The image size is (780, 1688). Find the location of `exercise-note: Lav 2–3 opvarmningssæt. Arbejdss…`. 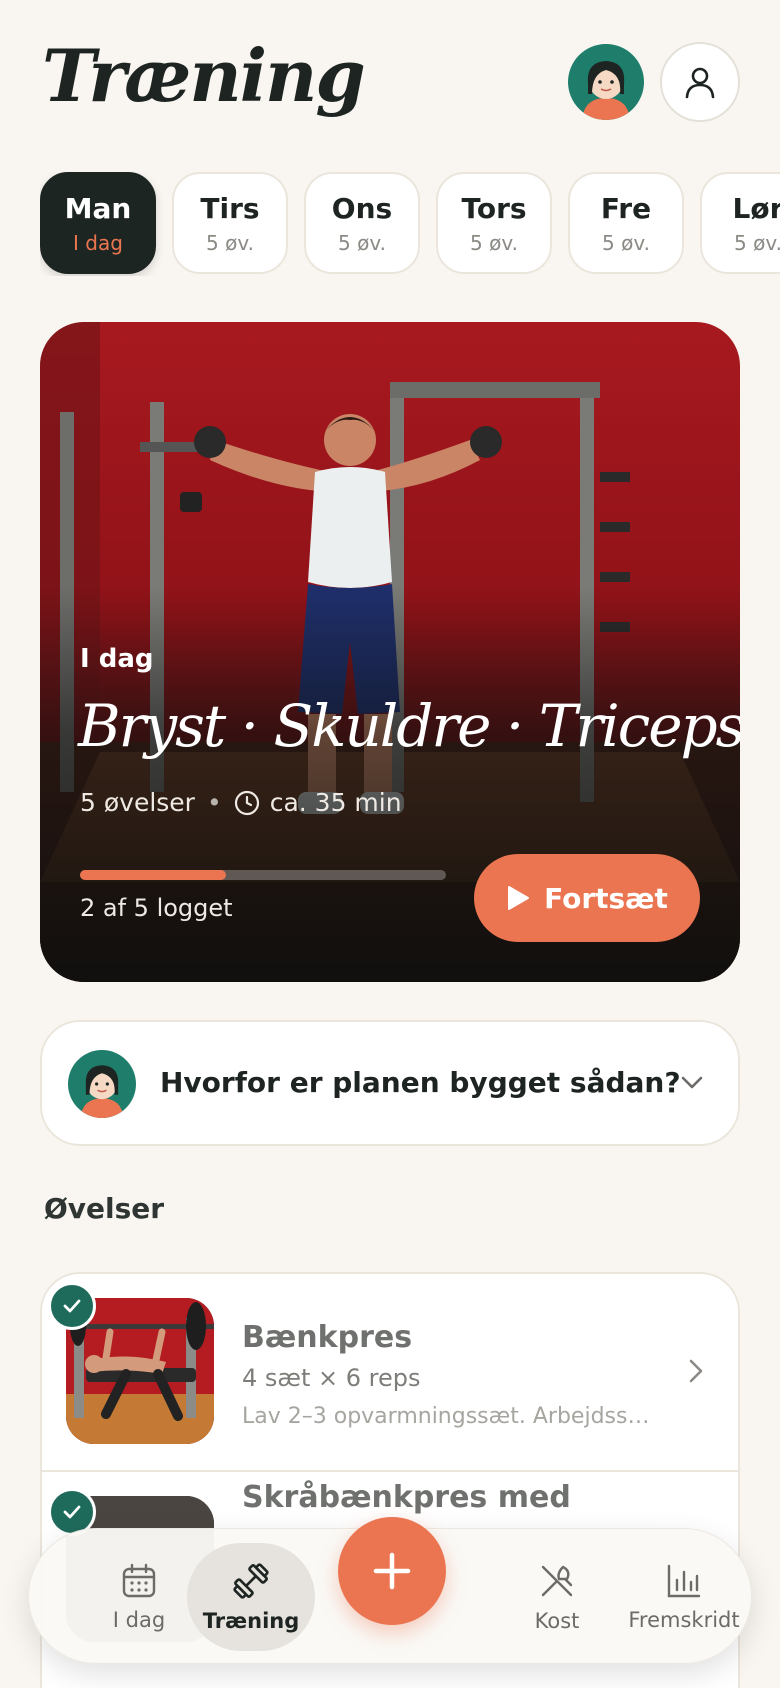

exercise-note: Lav 2–3 opvarmningssæt. Arbejdss… is located at coordinates (446, 1416).